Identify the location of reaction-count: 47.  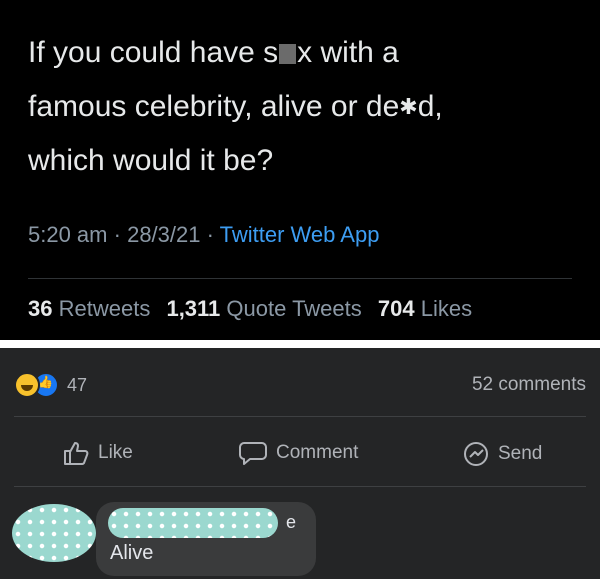
(77, 384).